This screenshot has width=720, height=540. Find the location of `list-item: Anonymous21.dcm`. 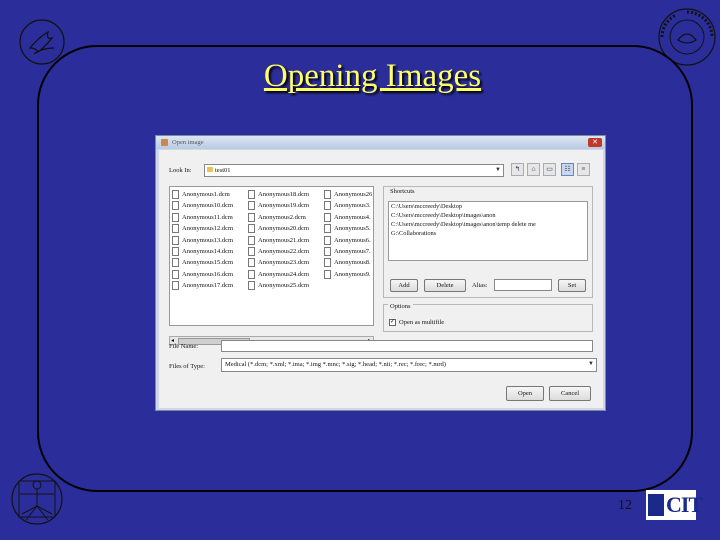

list-item: Anonymous21.dcm is located at coordinates (278, 240).